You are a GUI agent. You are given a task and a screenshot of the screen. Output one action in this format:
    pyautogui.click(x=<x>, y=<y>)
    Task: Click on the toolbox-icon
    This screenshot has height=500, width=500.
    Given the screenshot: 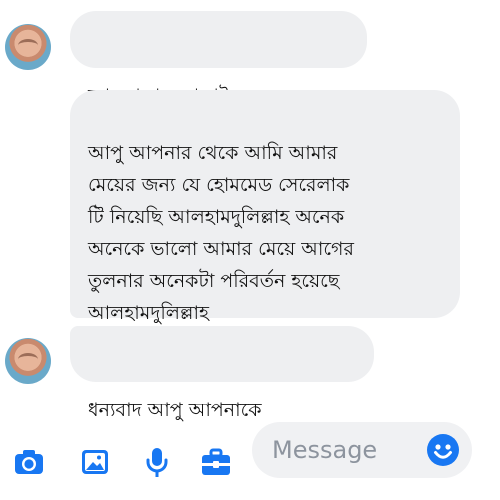 What is the action you would take?
    pyautogui.click(x=216, y=461)
    